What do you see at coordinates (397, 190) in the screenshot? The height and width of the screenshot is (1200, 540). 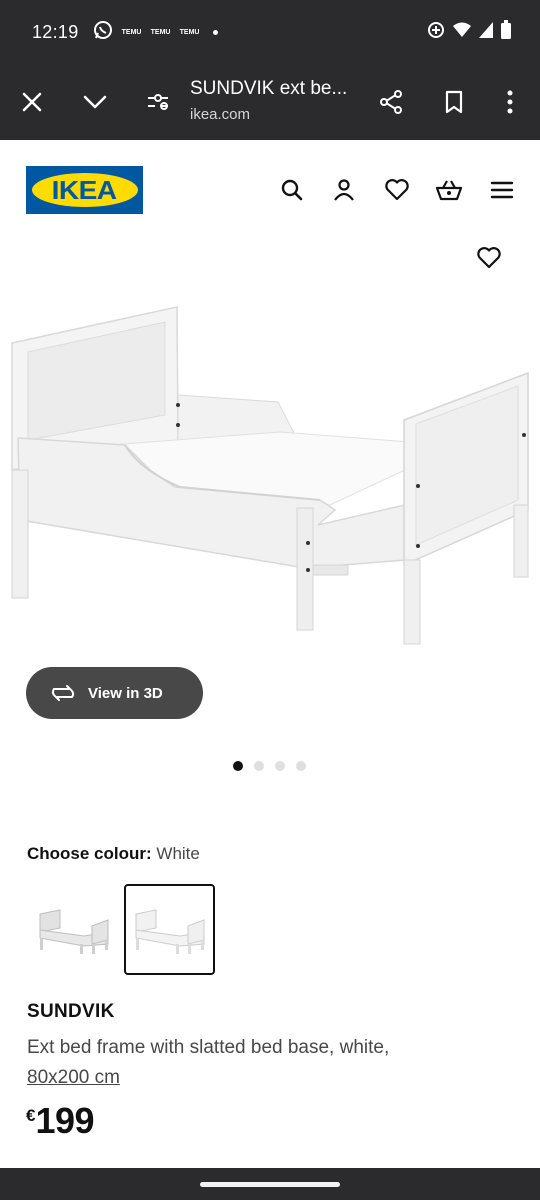 I see `wishlist-icon` at bounding box center [397, 190].